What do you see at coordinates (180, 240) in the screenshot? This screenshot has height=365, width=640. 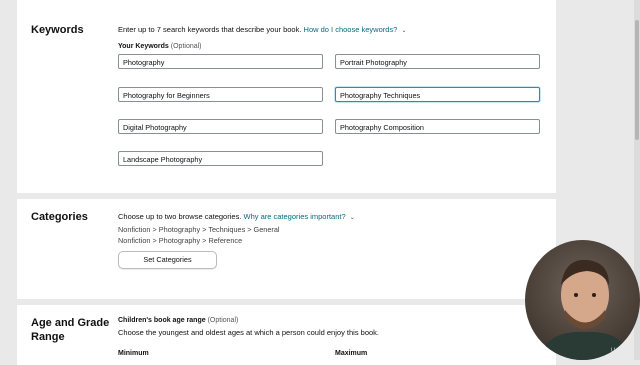 I see `category-path-2: Nonfiction > Photography > Reference` at bounding box center [180, 240].